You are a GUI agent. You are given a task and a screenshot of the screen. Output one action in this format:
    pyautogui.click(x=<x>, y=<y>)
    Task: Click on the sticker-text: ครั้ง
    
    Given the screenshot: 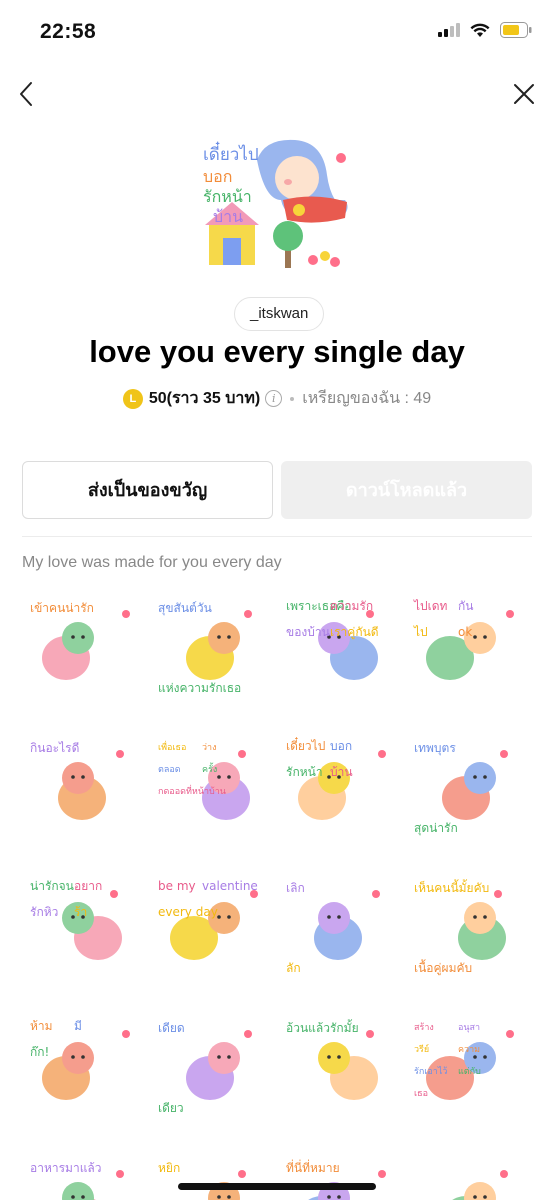 What is the action you would take?
    pyautogui.click(x=209, y=768)
    